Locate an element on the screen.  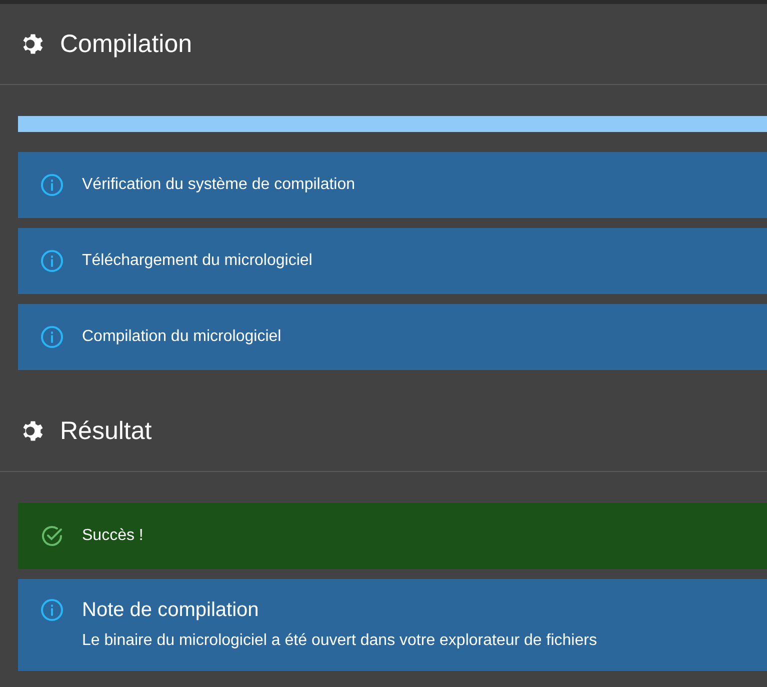
alert-text: Succès ! is located at coordinates (113, 536).